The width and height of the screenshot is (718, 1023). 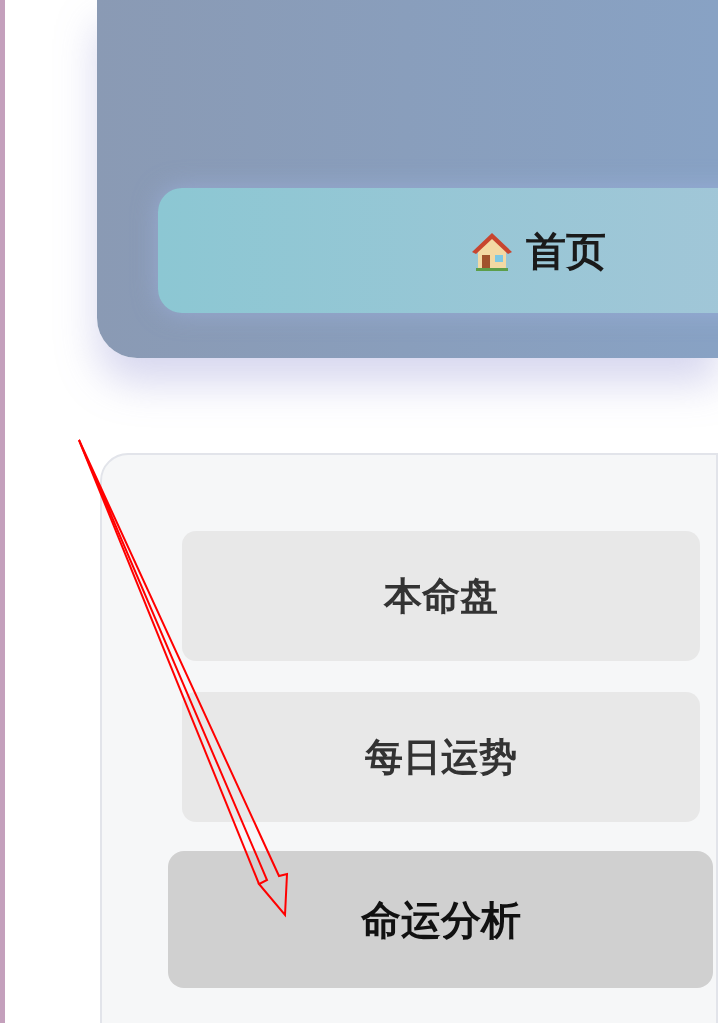 What do you see at coordinates (441, 757) in the screenshot?
I see `menu-button: 每日运势` at bounding box center [441, 757].